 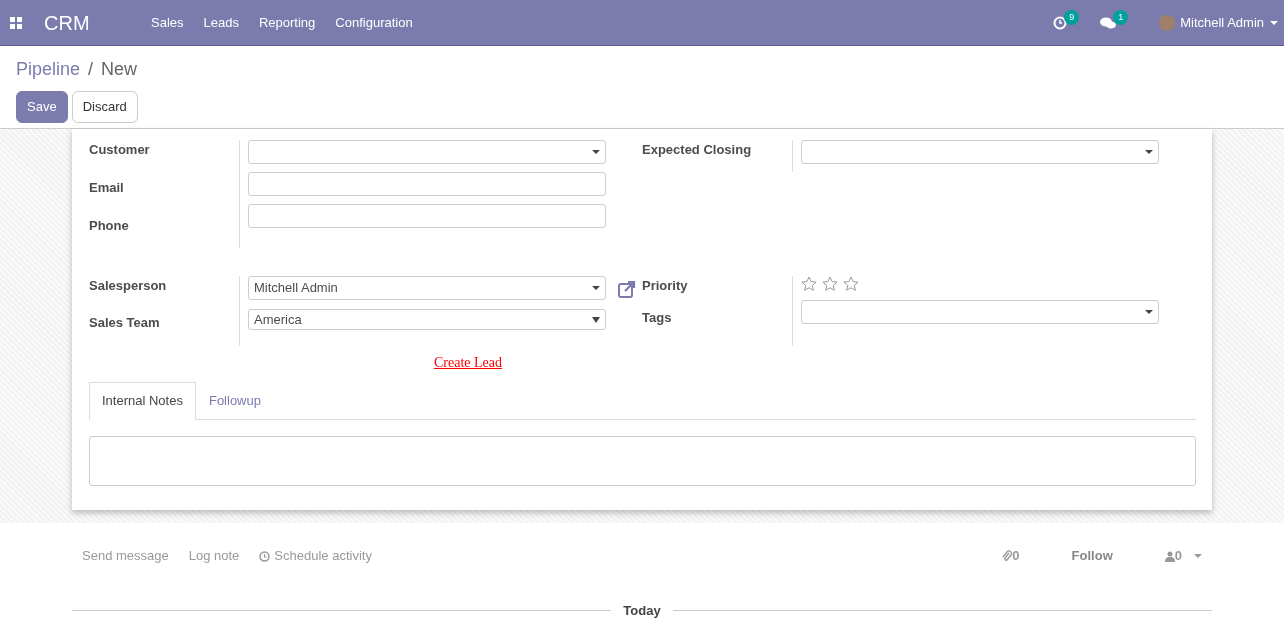 I want to click on chat-icon, so click(x=1108, y=22).